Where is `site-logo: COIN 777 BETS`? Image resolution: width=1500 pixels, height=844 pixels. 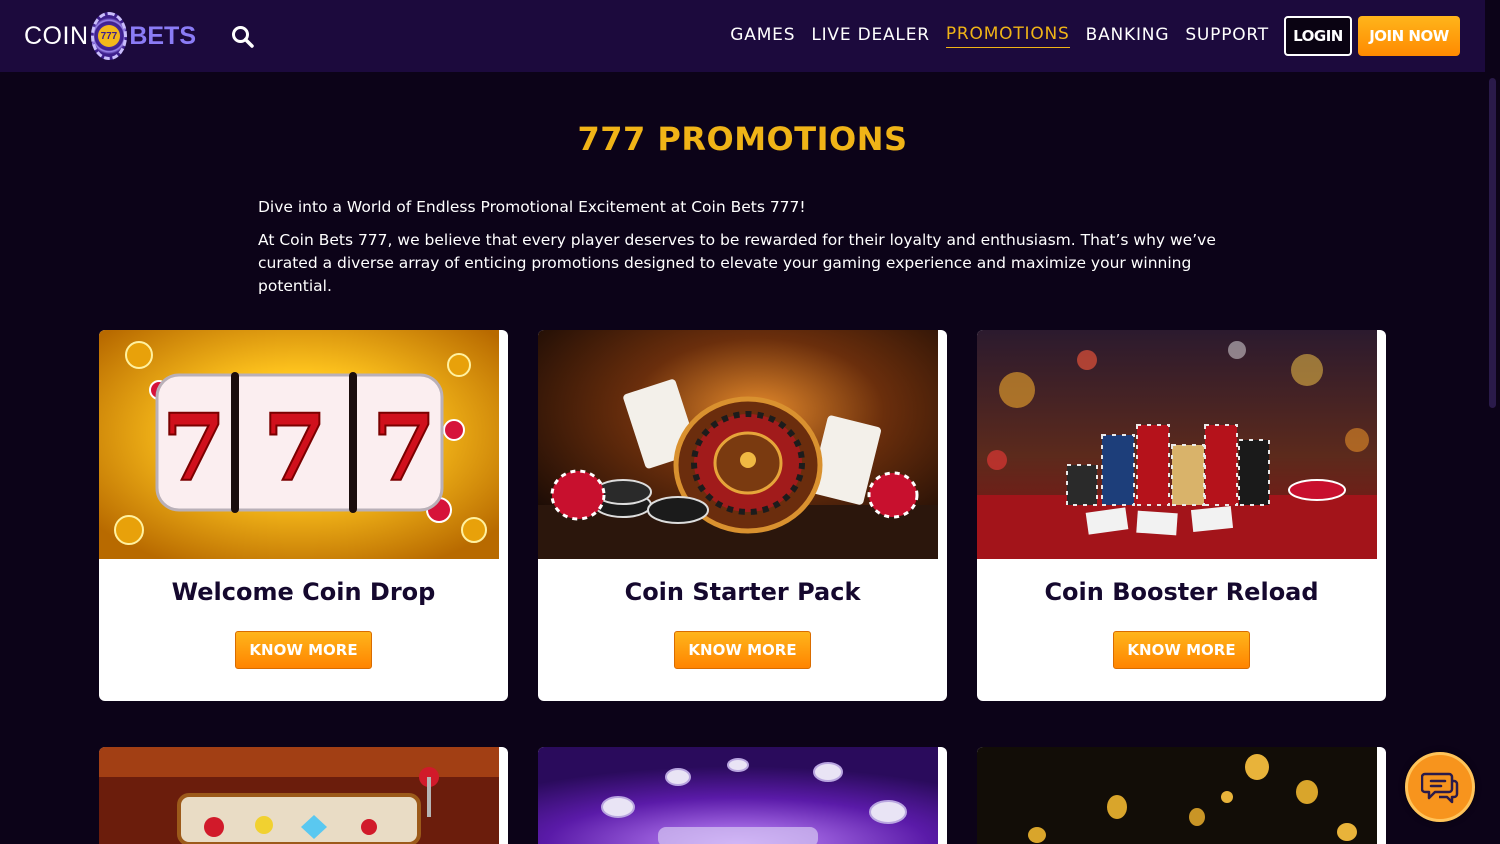
site-logo: COIN 777 BETS is located at coordinates (110, 36).